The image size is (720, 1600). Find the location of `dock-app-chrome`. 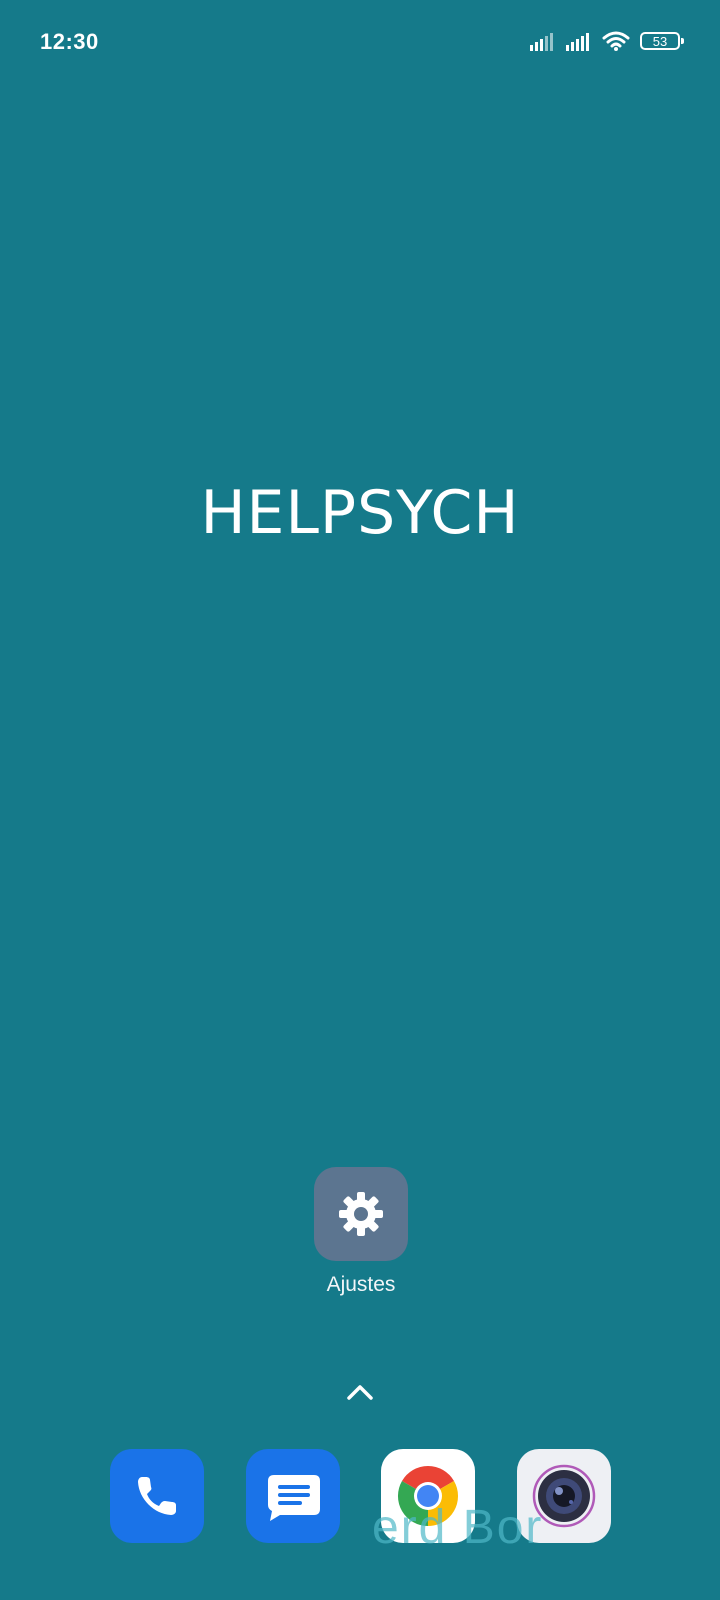

dock-app-chrome is located at coordinates (428, 1496).